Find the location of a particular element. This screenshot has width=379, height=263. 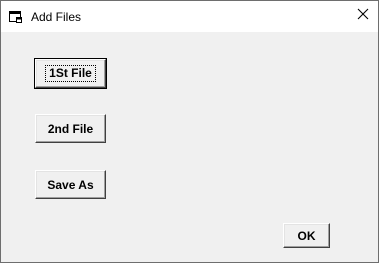

close-icon is located at coordinates (363, 16).